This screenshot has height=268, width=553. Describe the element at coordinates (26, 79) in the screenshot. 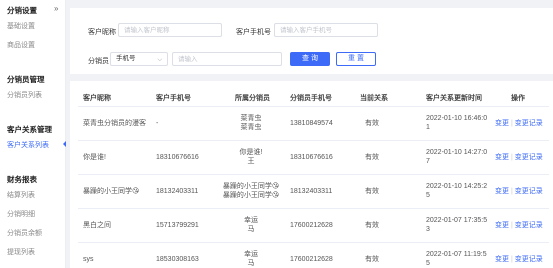

I see `sidebar-group-distributor-management: 分销员管理` at that location.